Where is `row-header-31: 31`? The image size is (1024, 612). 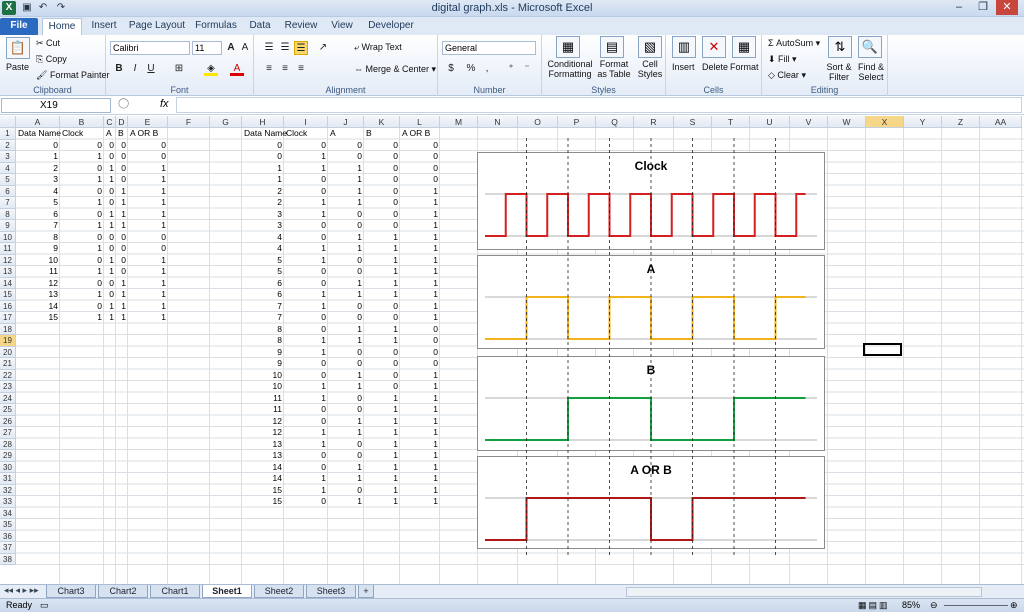 row-header-31: 31 is located at coordinates (8, 479).